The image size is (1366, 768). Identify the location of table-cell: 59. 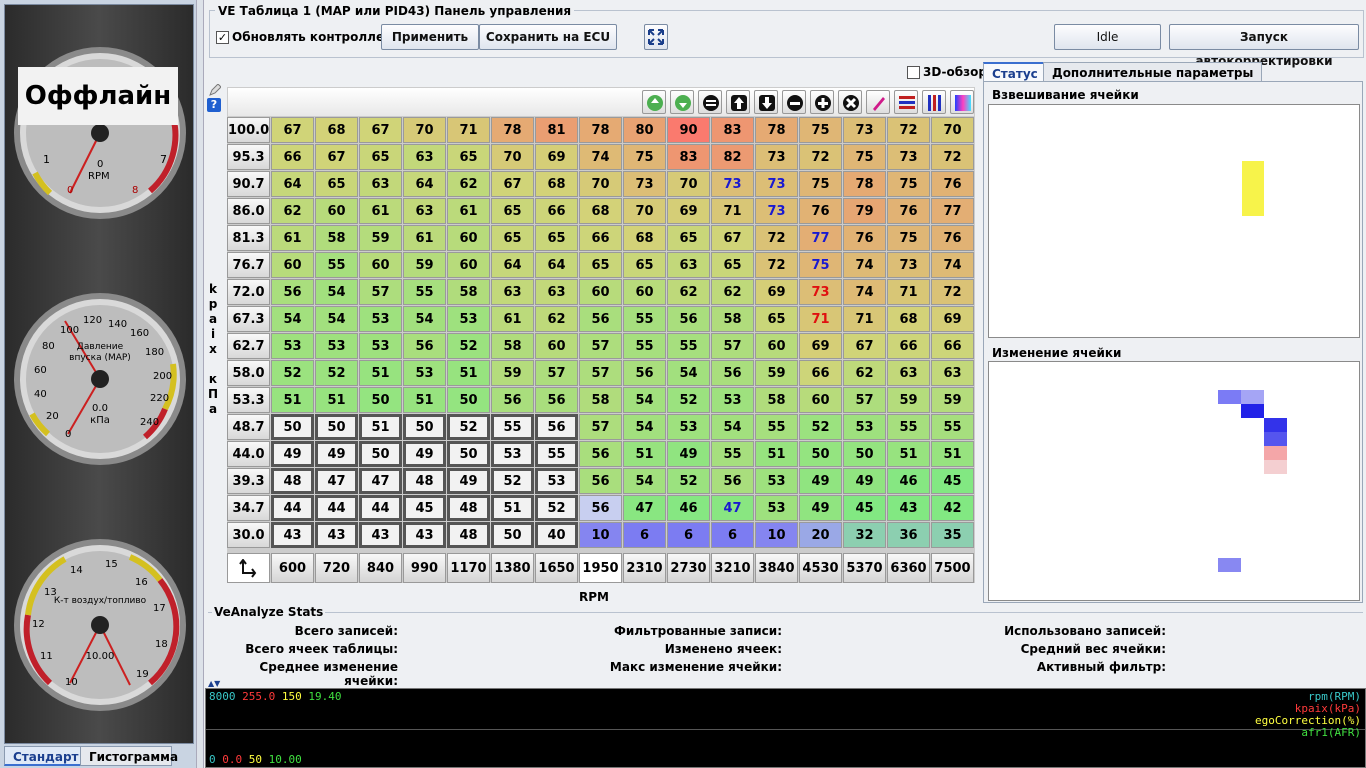
(512, 373).